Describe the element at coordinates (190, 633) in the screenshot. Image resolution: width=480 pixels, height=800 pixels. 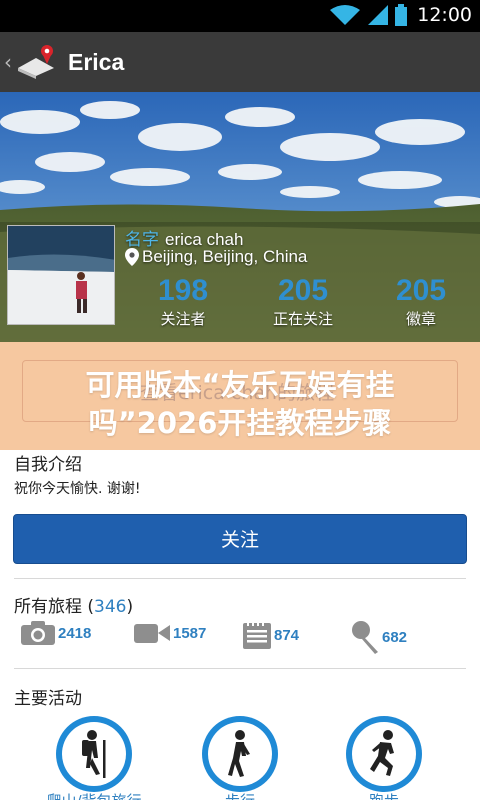
I see `trip-stat-value: 1587` at that location.